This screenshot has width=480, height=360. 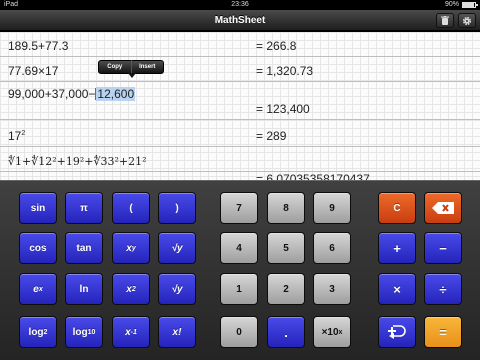 What do you see at coordinates (286, 332) in the screenshot?
I see `decimal-point-key: .` at bounding box center [286, 332].